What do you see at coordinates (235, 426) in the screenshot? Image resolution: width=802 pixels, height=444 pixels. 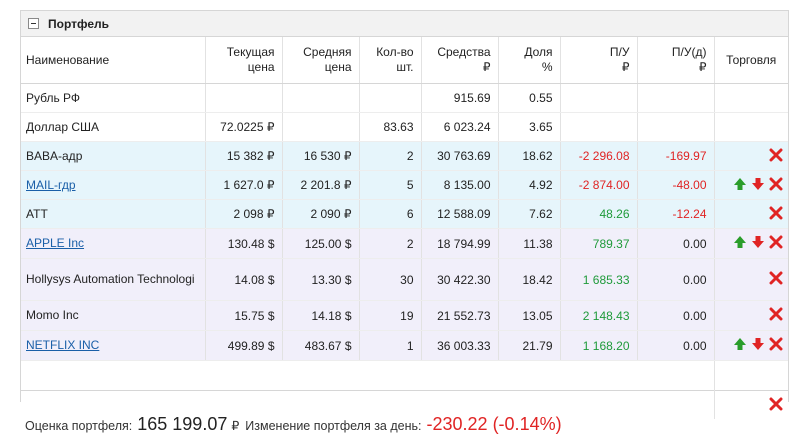 I see `valuation-currency: ₽` at bounding box center [235, 426].